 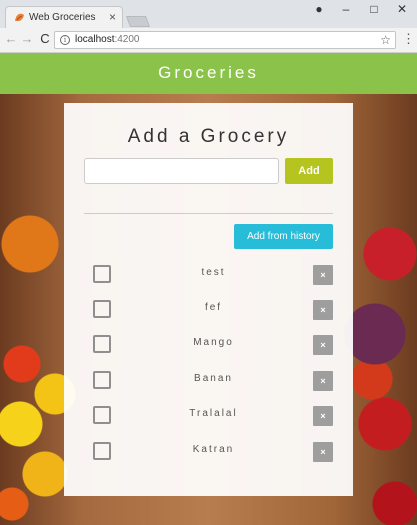 I want to click on add-from-history-button: Add from history, so click(x=283, y=236).